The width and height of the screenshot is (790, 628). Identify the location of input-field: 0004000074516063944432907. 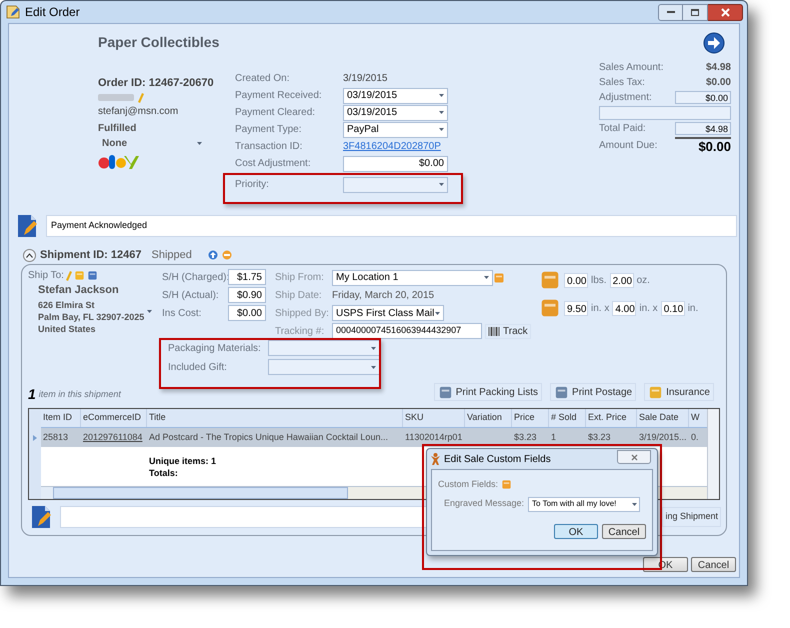
(407, 331).